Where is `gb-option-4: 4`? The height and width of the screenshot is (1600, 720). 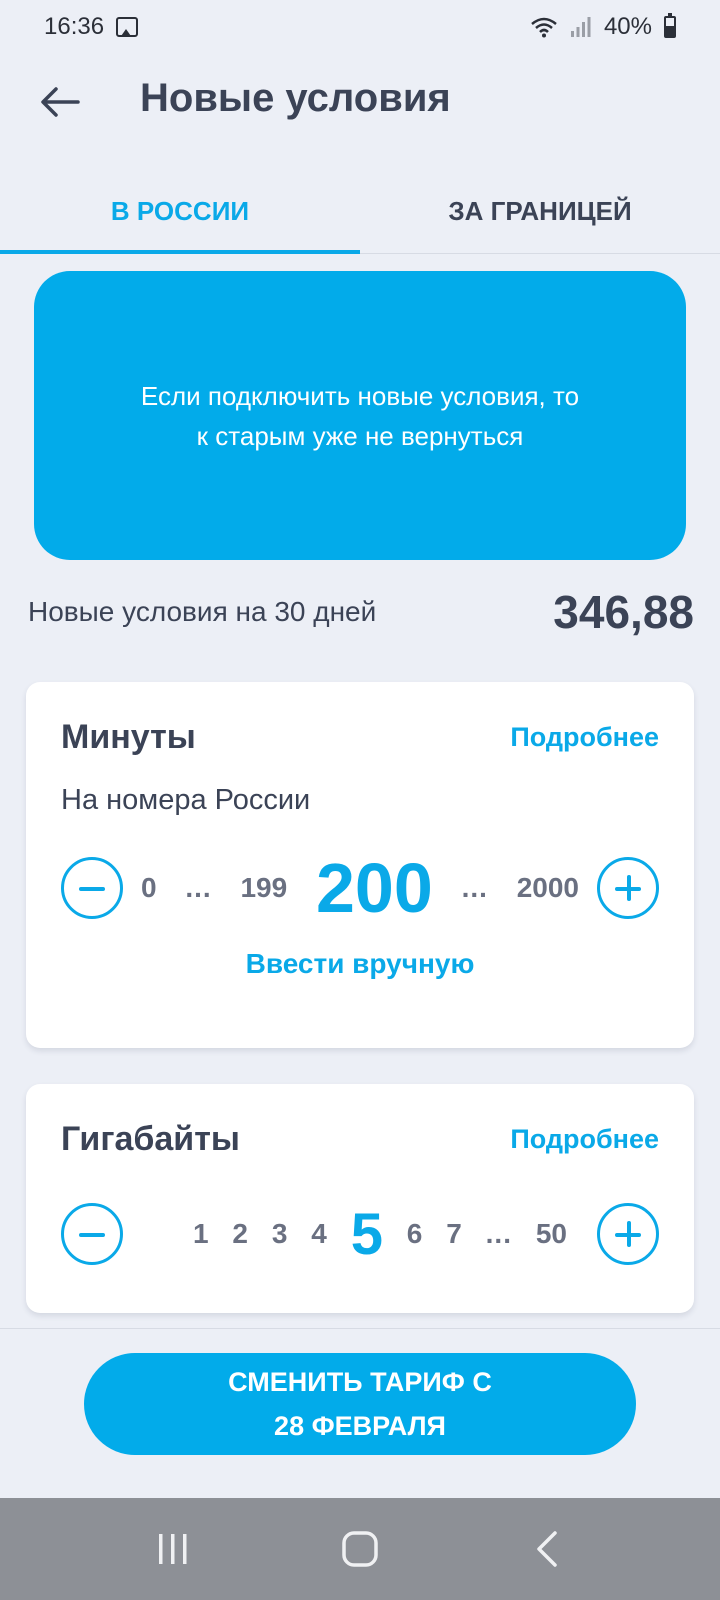
gb-option-4: 4 is located at coordinates (319, 1234).